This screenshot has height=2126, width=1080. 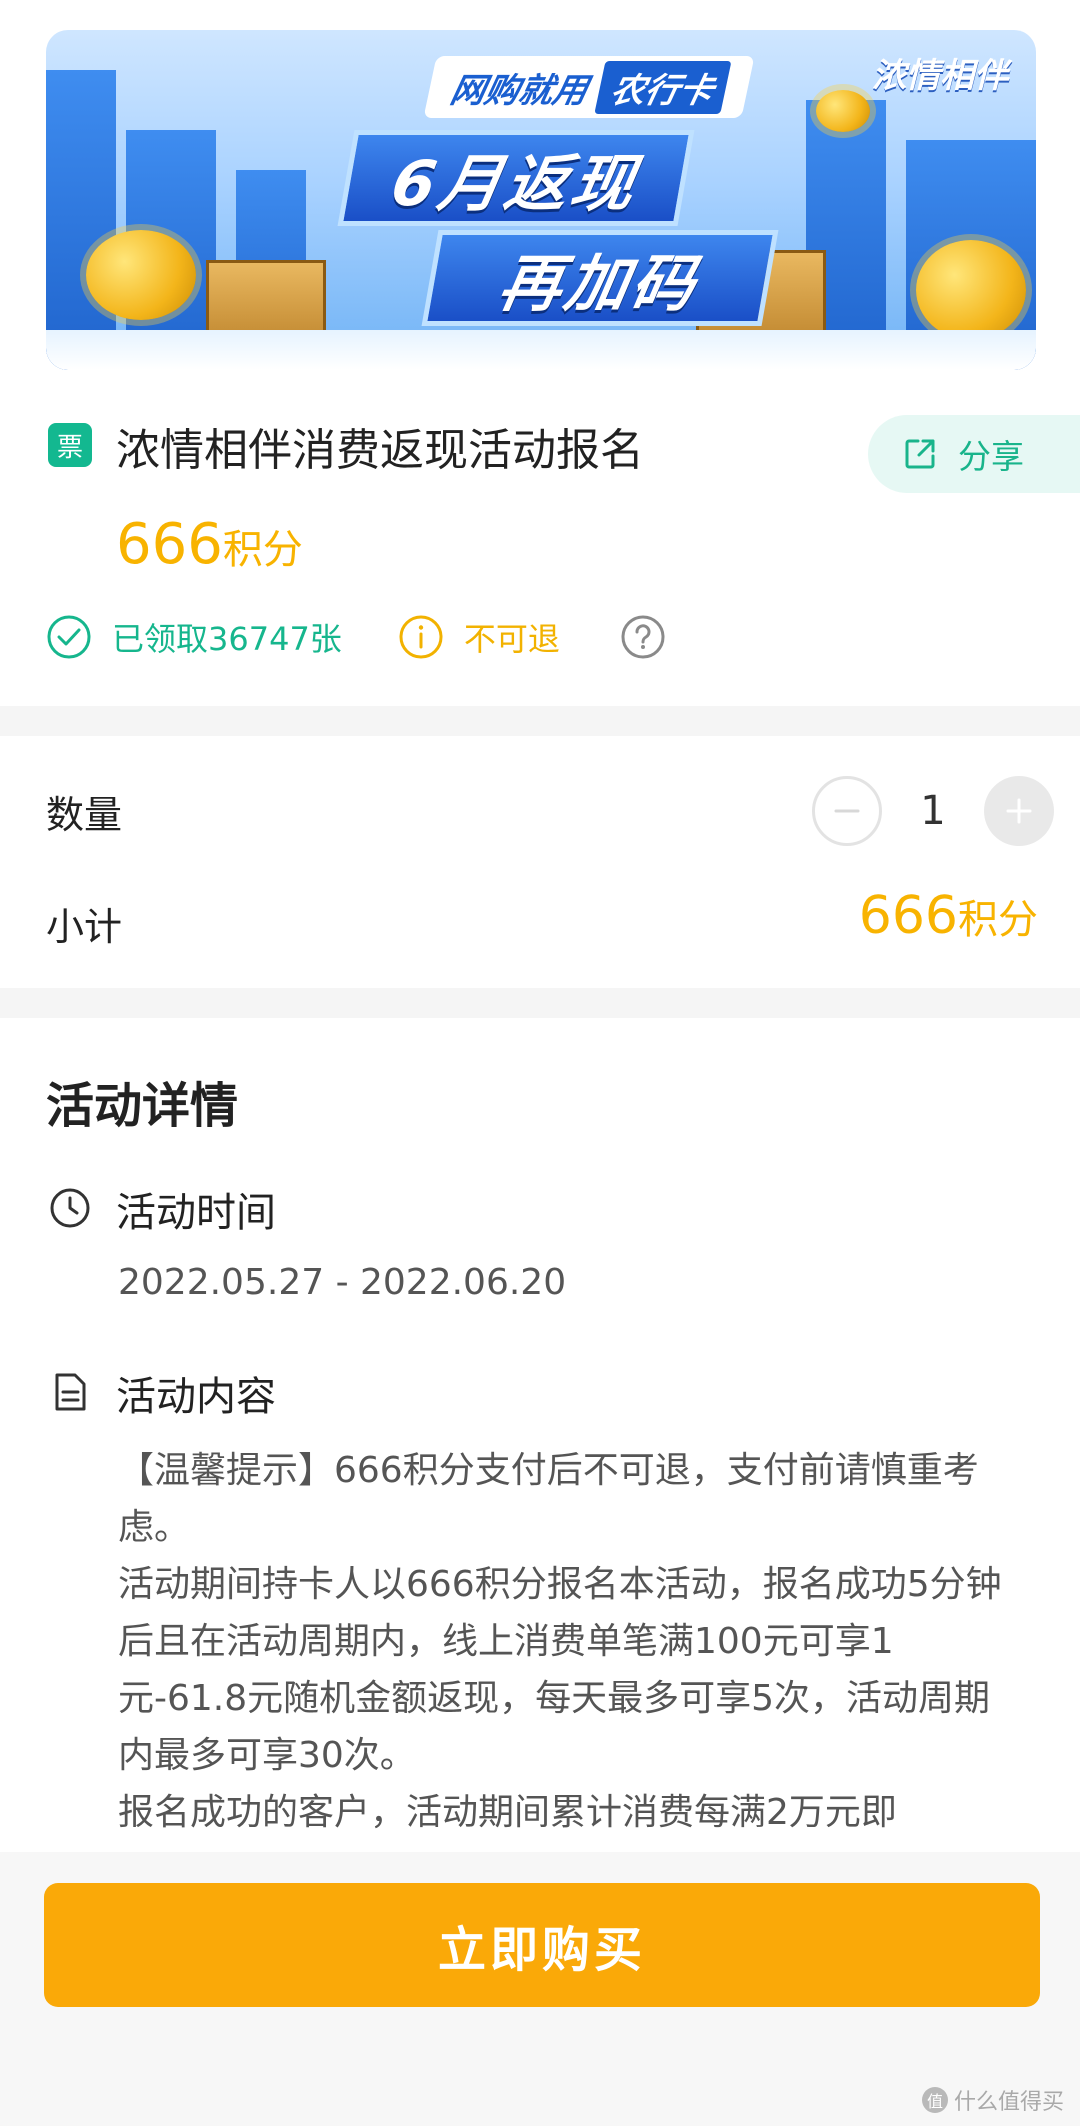 I want to click on content-paragraph: 报名成功的客户，活动期间累计消费每满2万元即, so click(x=507, y=1812).